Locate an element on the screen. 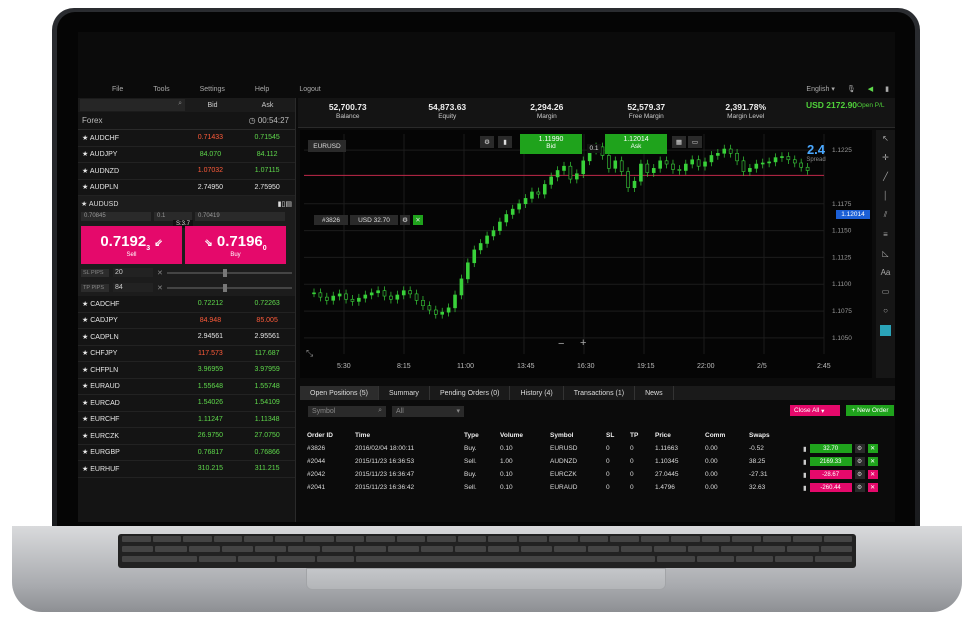  text-icon: Aa is located at coordinates (885, 272).